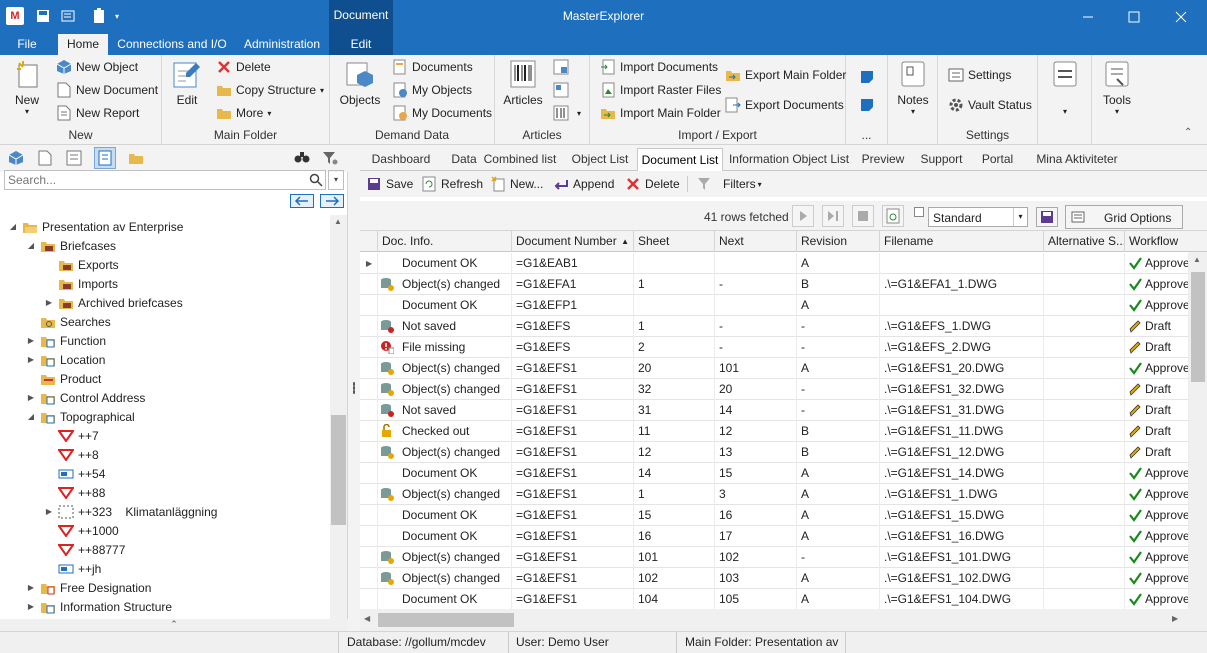  I want to click on column-header-filename: Filename, so click(962, 241).